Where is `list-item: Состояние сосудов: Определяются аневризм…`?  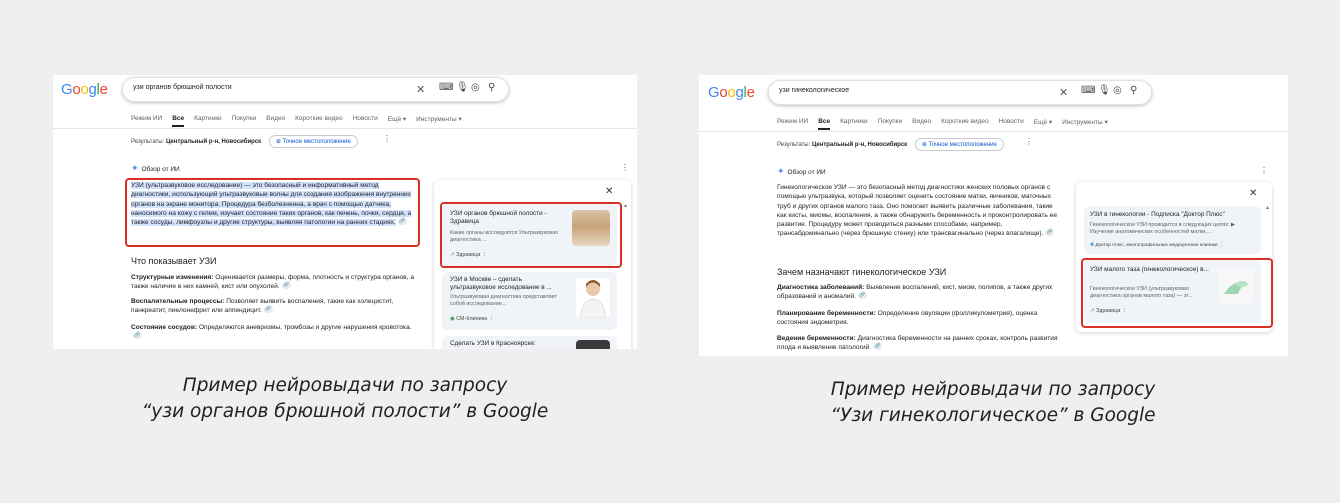
list-item: Состояние сосудов: Определяются аневризм… is located at coordinates (274, 332).